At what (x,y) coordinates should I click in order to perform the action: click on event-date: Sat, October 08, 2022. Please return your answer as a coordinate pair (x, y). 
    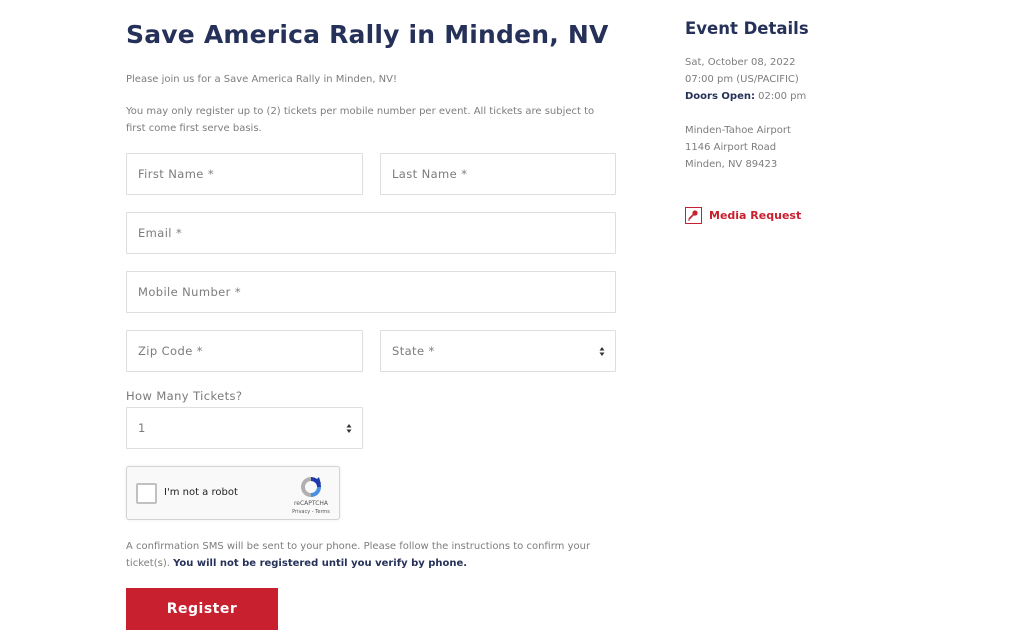
    Looking at the image, I should click on (740, 62).